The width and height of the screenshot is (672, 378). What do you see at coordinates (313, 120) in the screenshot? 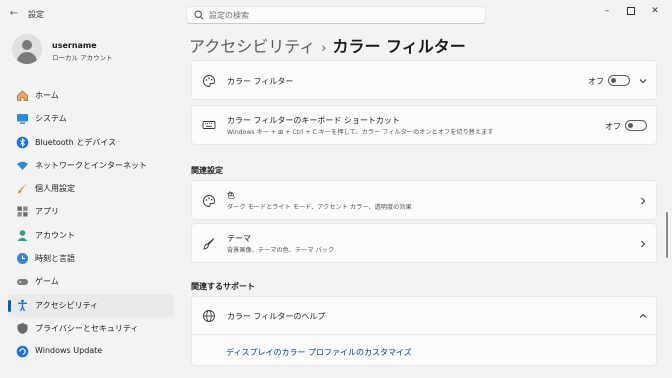
I see `keyboard-shortcut-title: カラー フィルターのキーボード ショートカット` at bounding box center [313, 120].